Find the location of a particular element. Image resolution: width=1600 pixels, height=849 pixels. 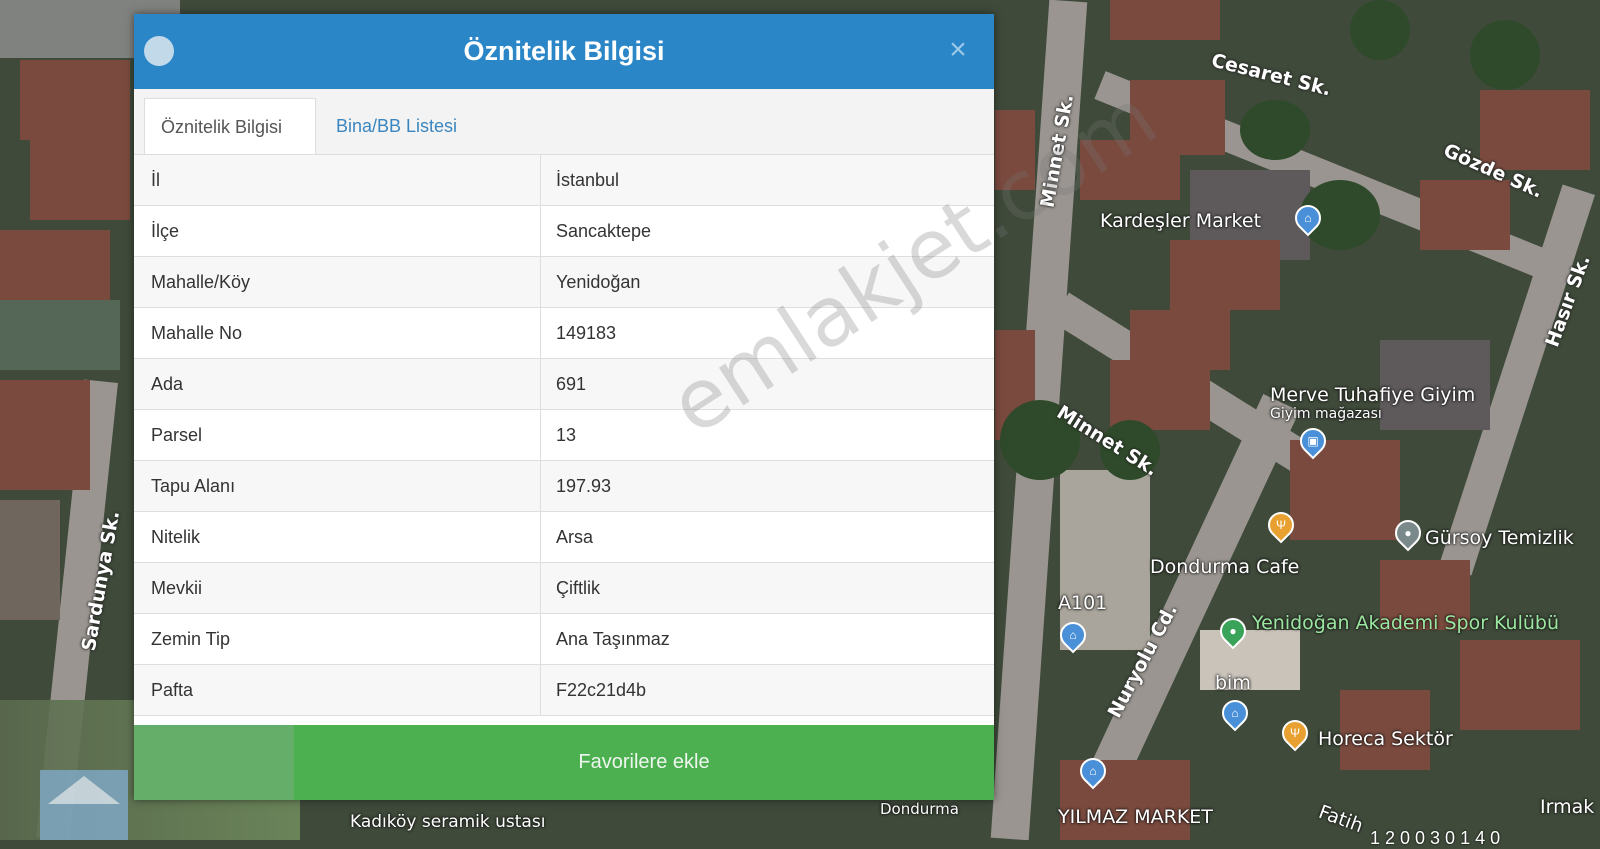

table-row: Mahalle/Köy Yenidoğan is located at coordinates (564, 282).